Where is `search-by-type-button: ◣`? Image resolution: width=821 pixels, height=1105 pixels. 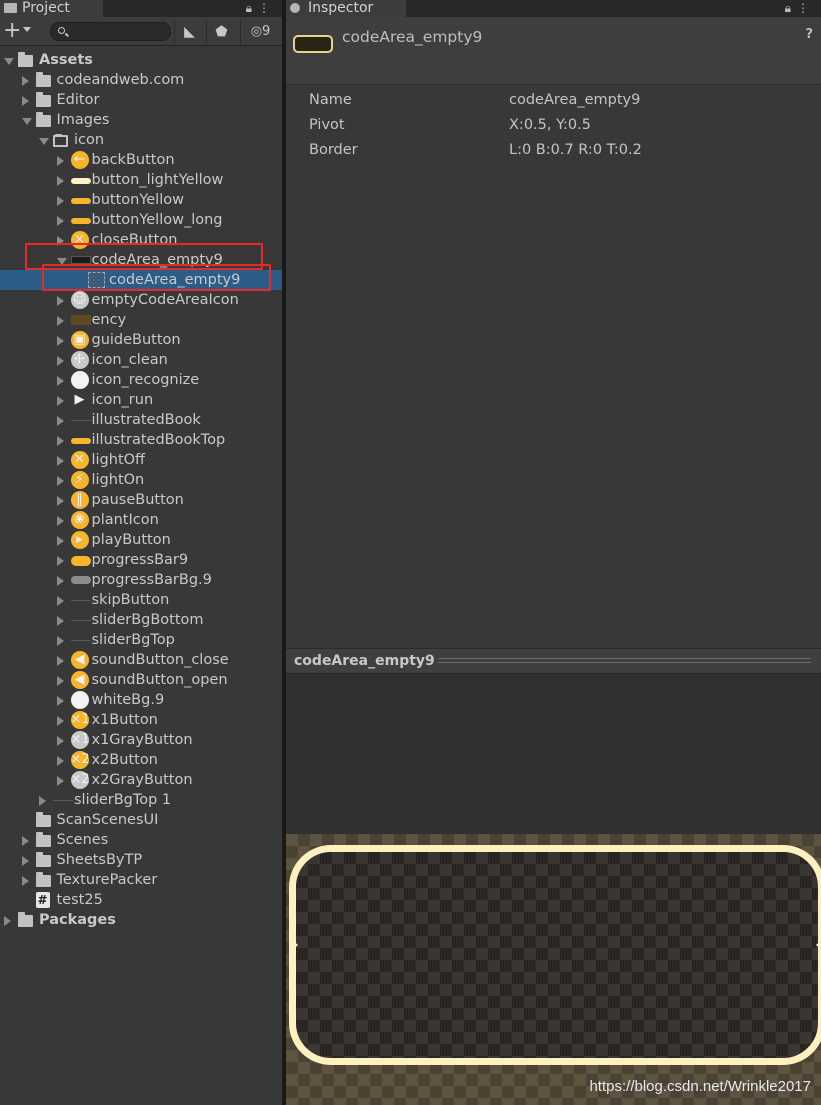 search-by-type-button: ◣ is located at coordinates (189, 32).